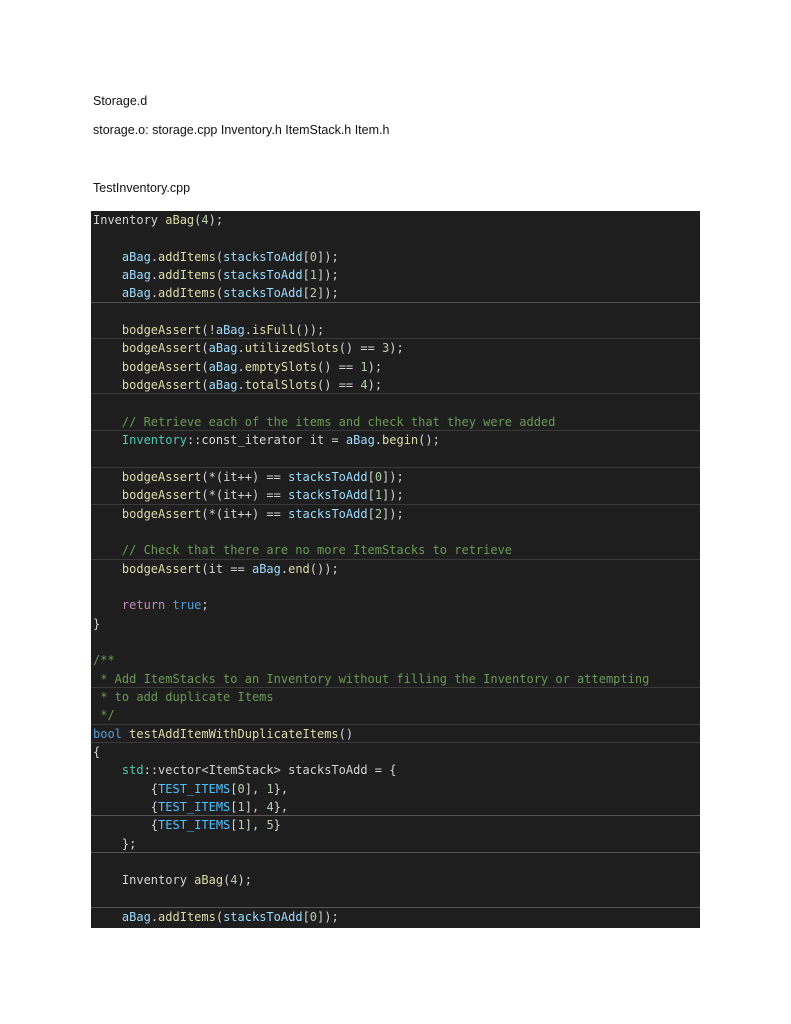  I want to click on makefile-dependency-filename: Storage.d, so click(120, 101).